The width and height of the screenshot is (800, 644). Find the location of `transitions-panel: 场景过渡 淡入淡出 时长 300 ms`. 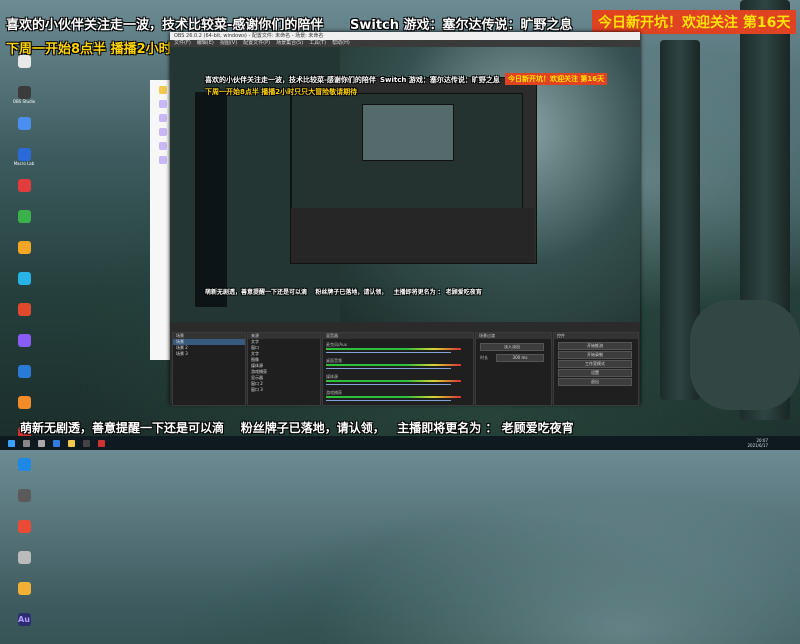

transitions-panel: 场景过渡 淡入淡出 时长 300 ms is located at coordinates (513, 369).